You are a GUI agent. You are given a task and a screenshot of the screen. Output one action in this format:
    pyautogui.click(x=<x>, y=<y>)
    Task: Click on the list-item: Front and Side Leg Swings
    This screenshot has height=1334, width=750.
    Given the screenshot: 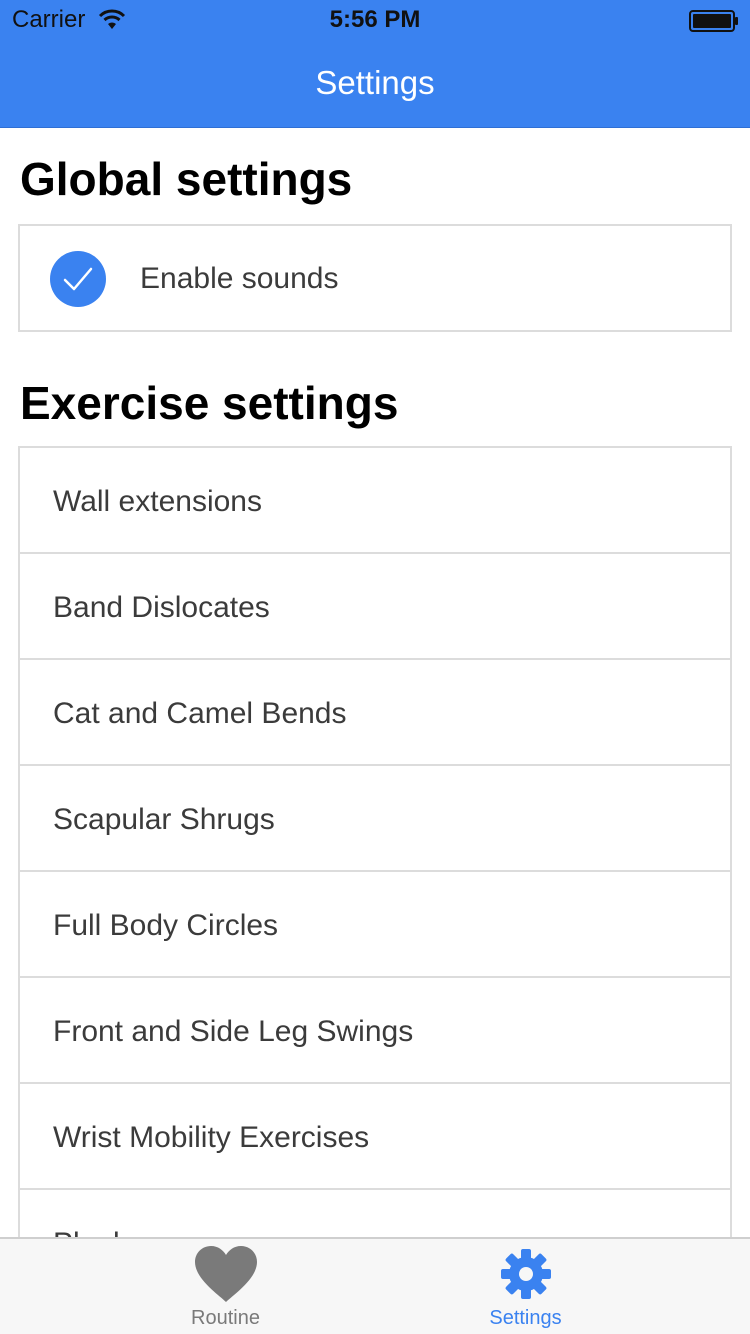 What is the action you would take?
    pyautogui.click(x=375, y=1031)
    